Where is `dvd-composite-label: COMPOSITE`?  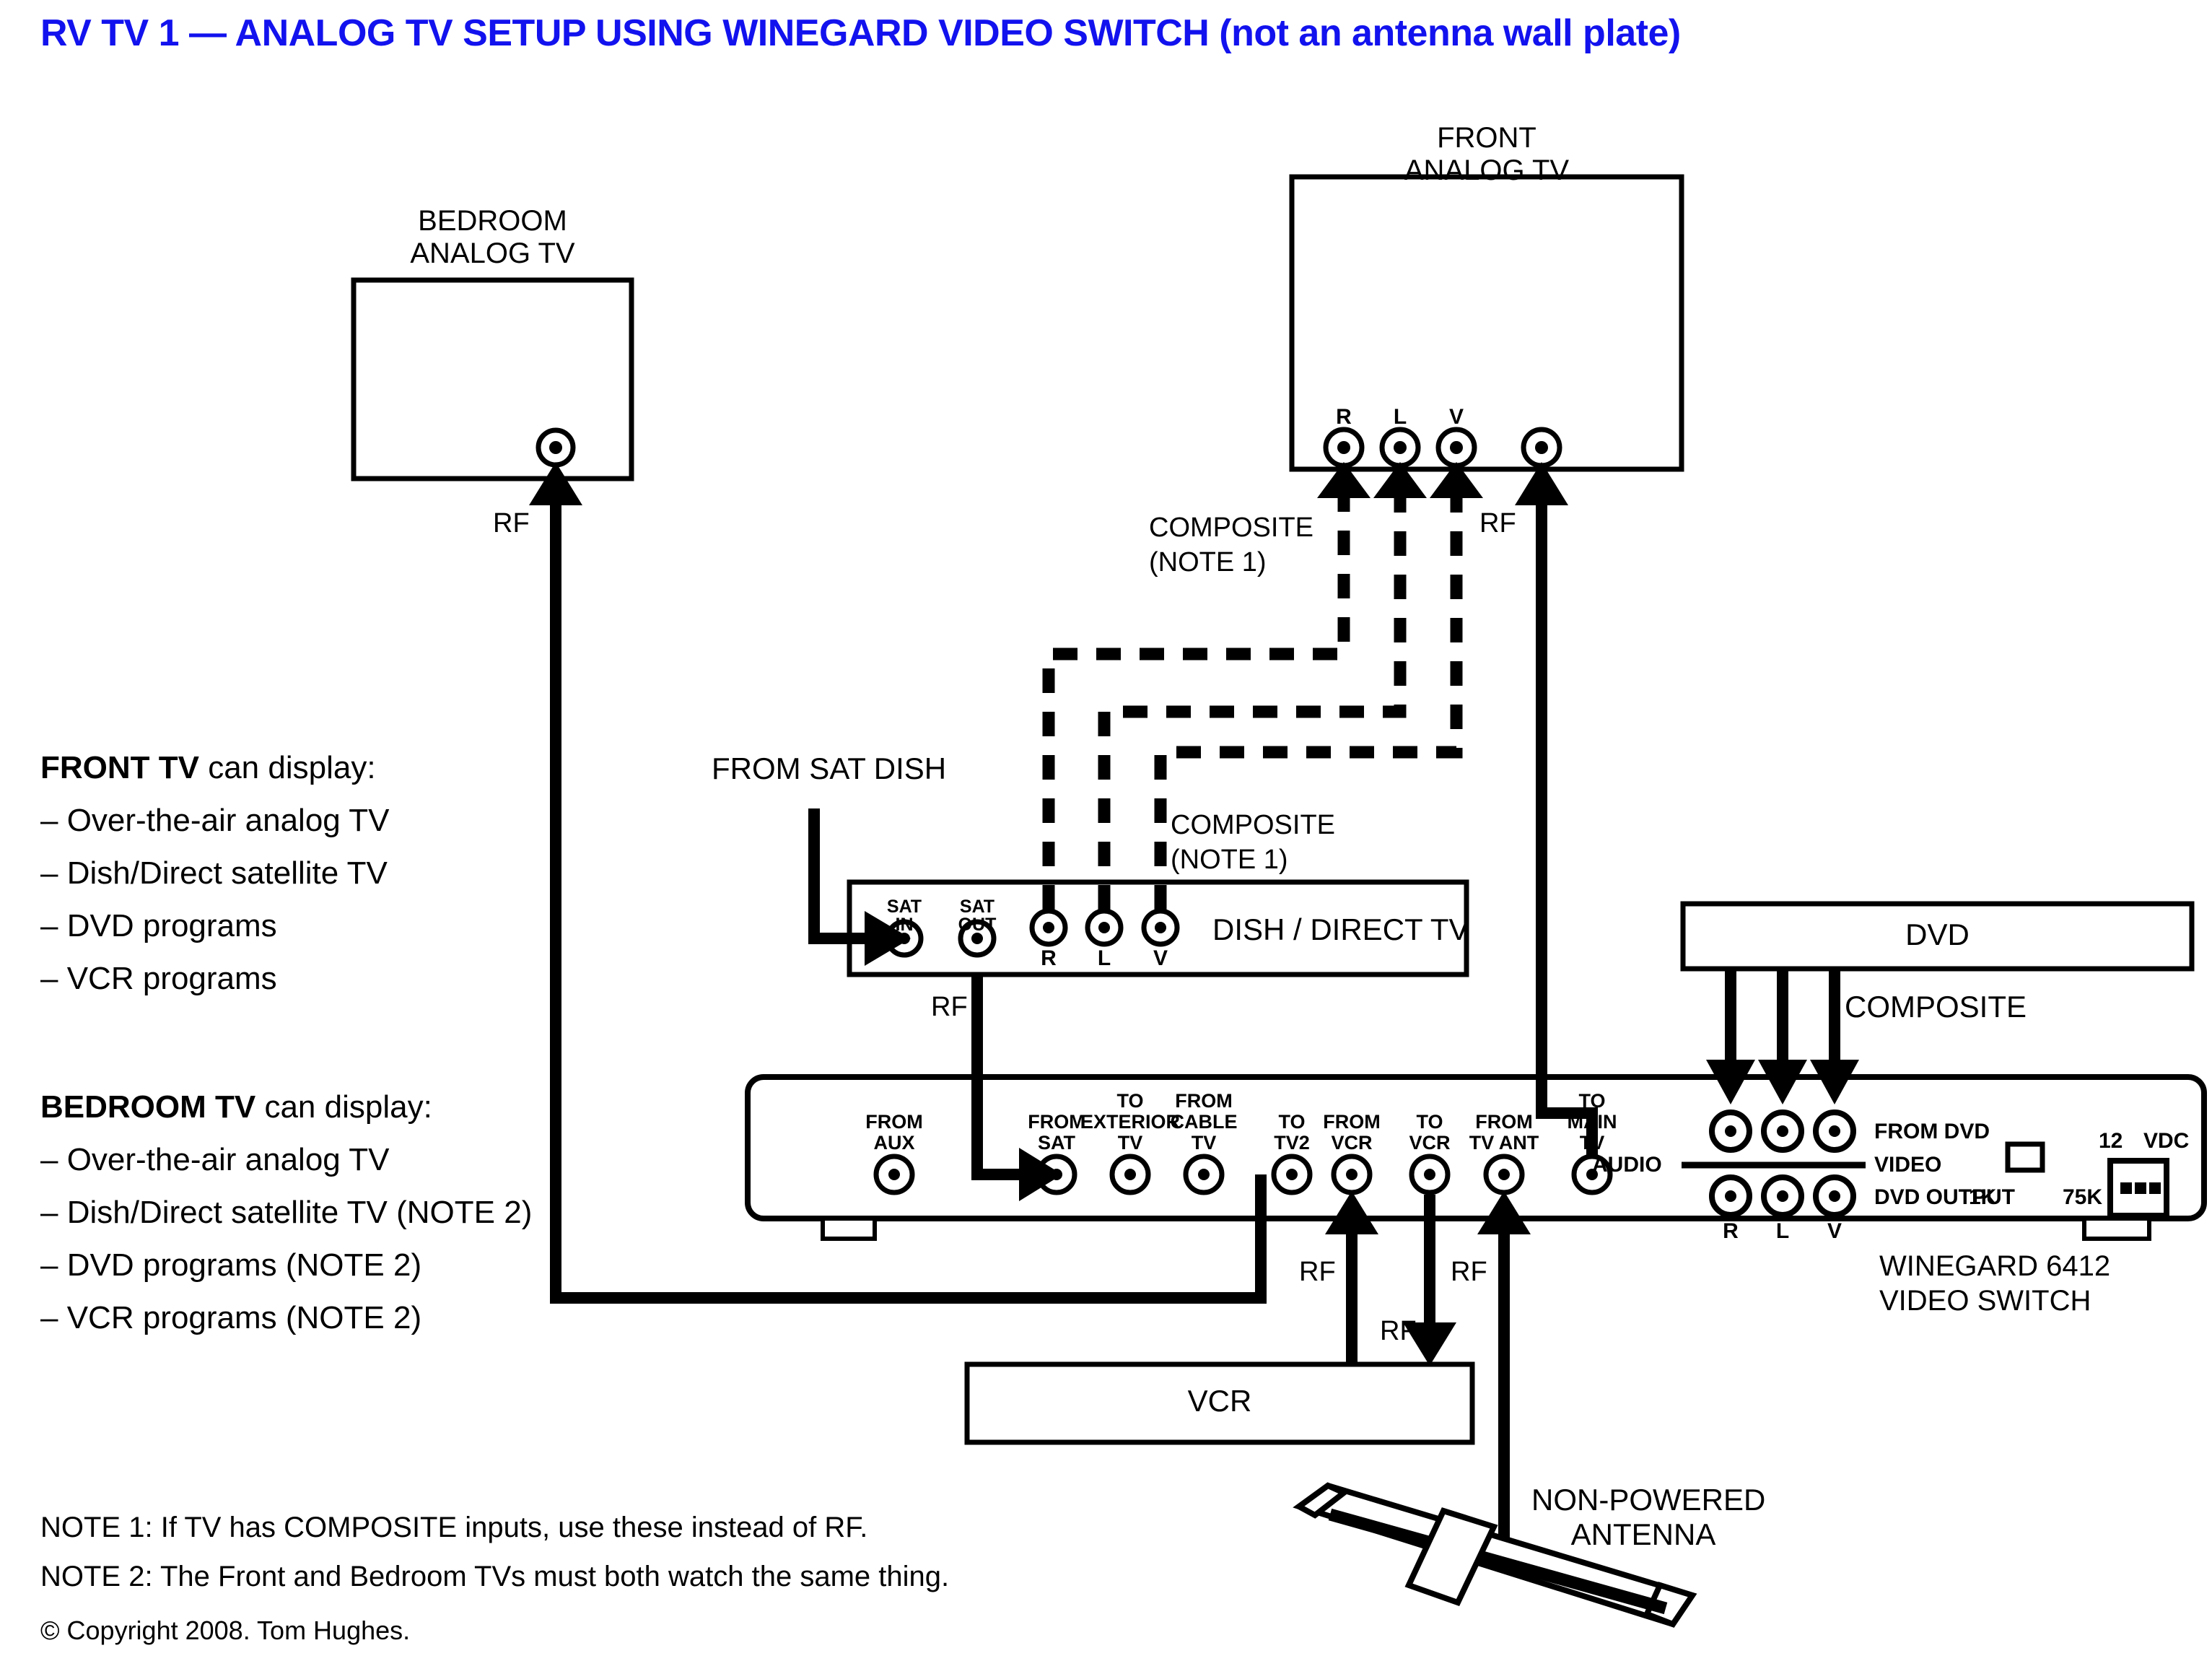
dvd-composite-label: COMPOSITE is located at coordinates (1936, 1007).